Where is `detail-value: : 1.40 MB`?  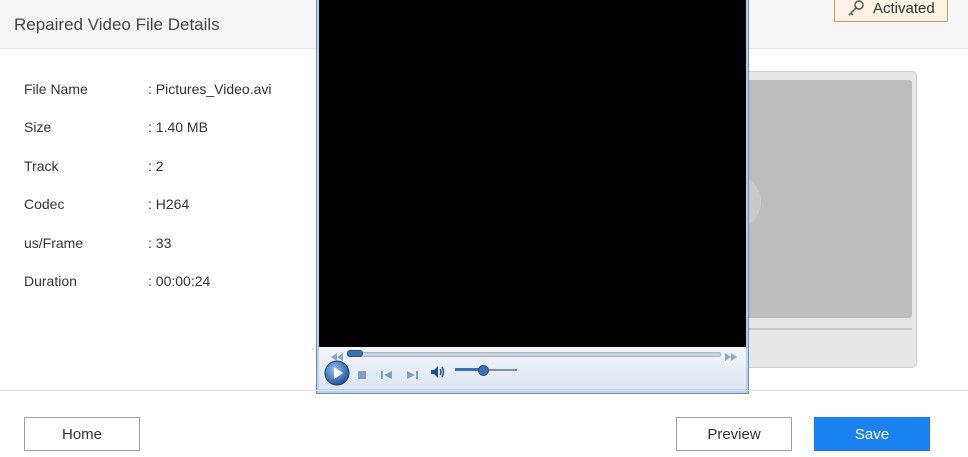 detail-value: : 1.40 MB is located at coordinates (178, 127).